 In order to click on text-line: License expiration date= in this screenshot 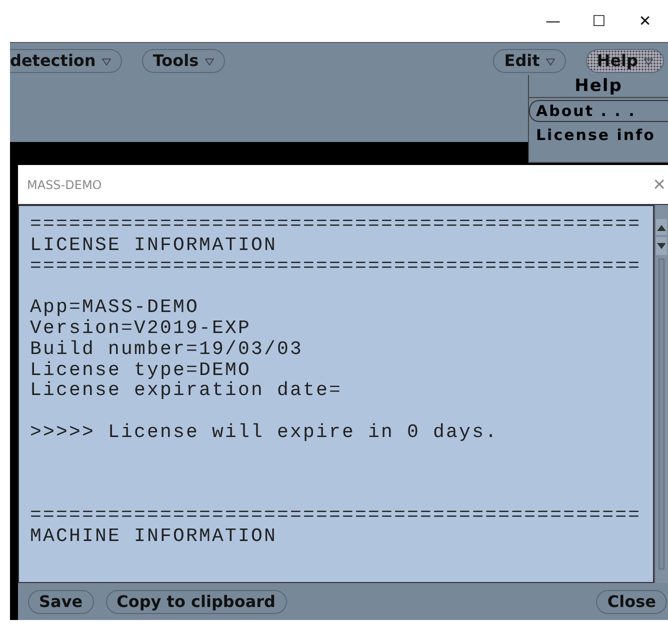, I will do `click(186, 391)`.